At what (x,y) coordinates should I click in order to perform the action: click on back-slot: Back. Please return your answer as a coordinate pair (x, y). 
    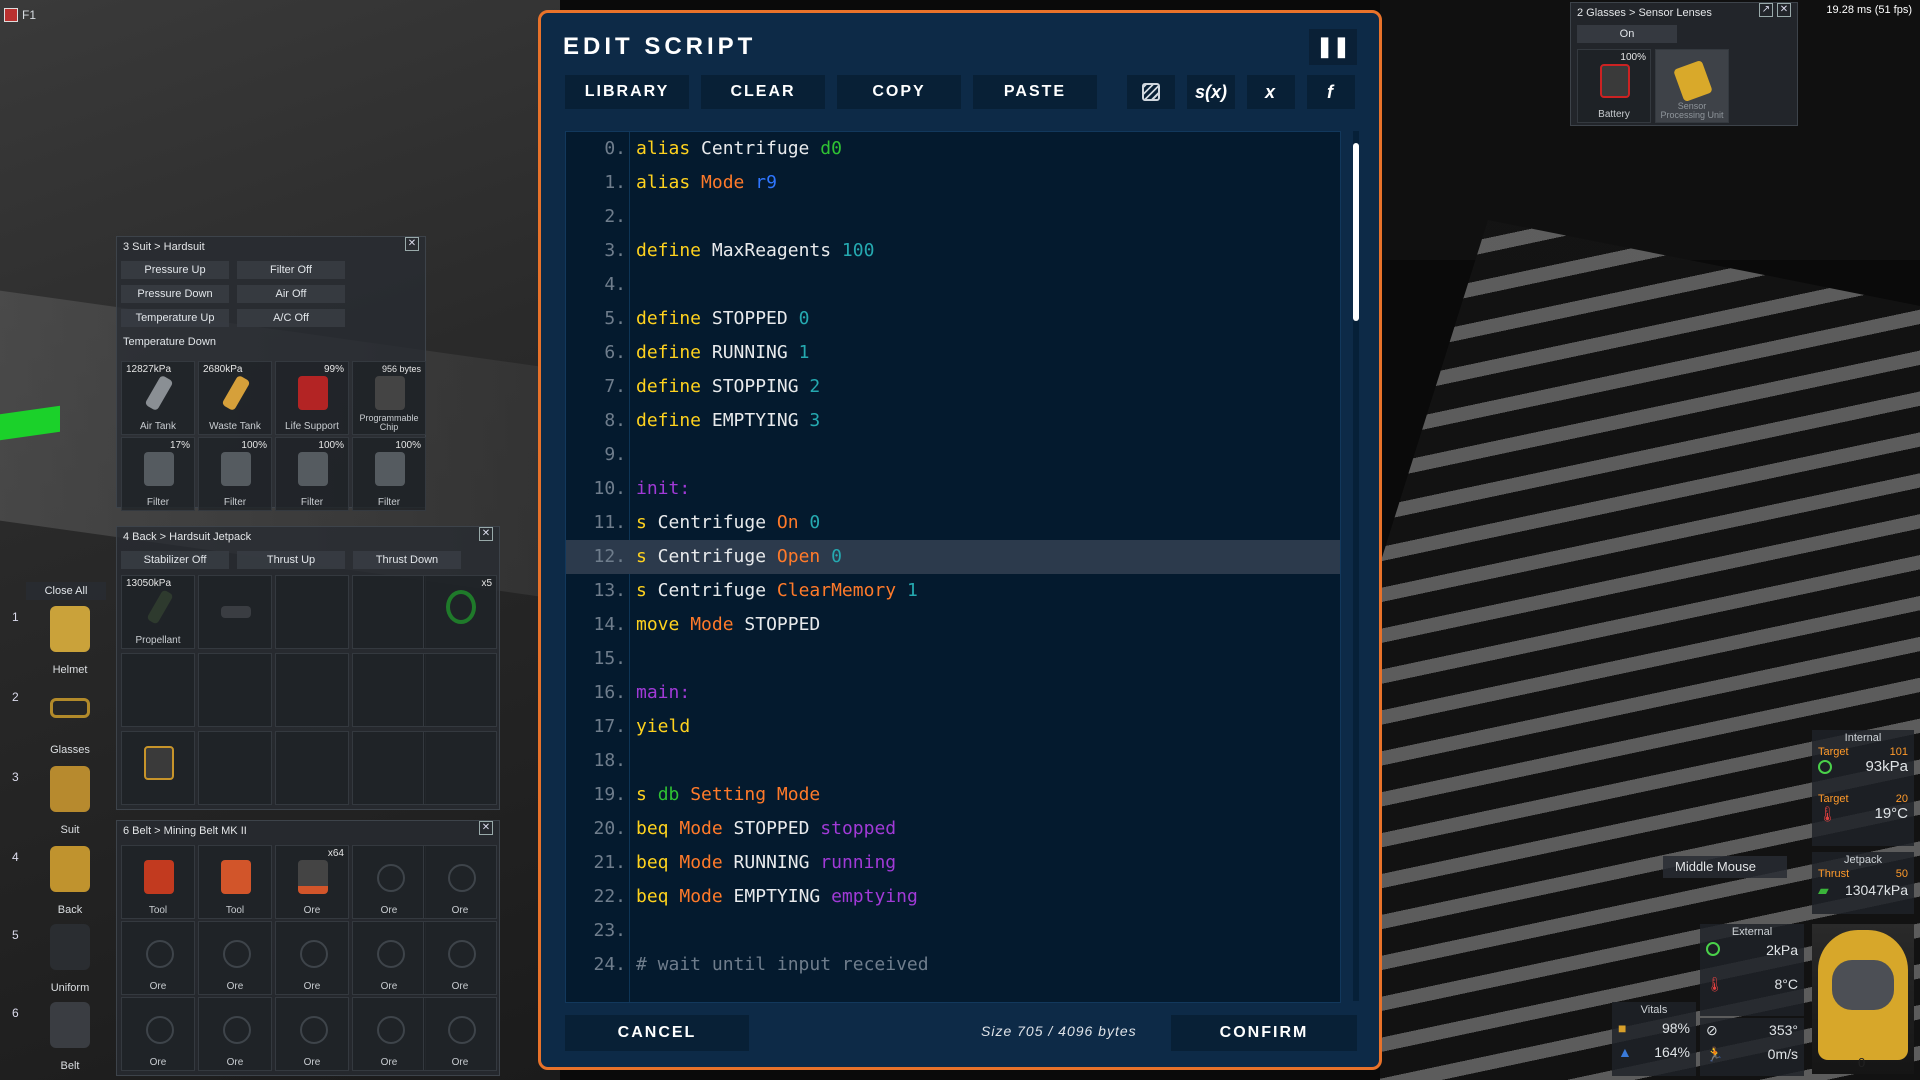
    Looking at the image, I should click on (70, 876).